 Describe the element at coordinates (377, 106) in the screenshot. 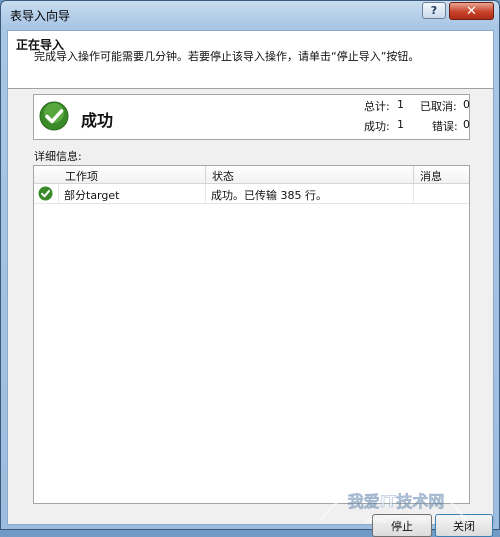

I see `total-label: 总计:` at that location.